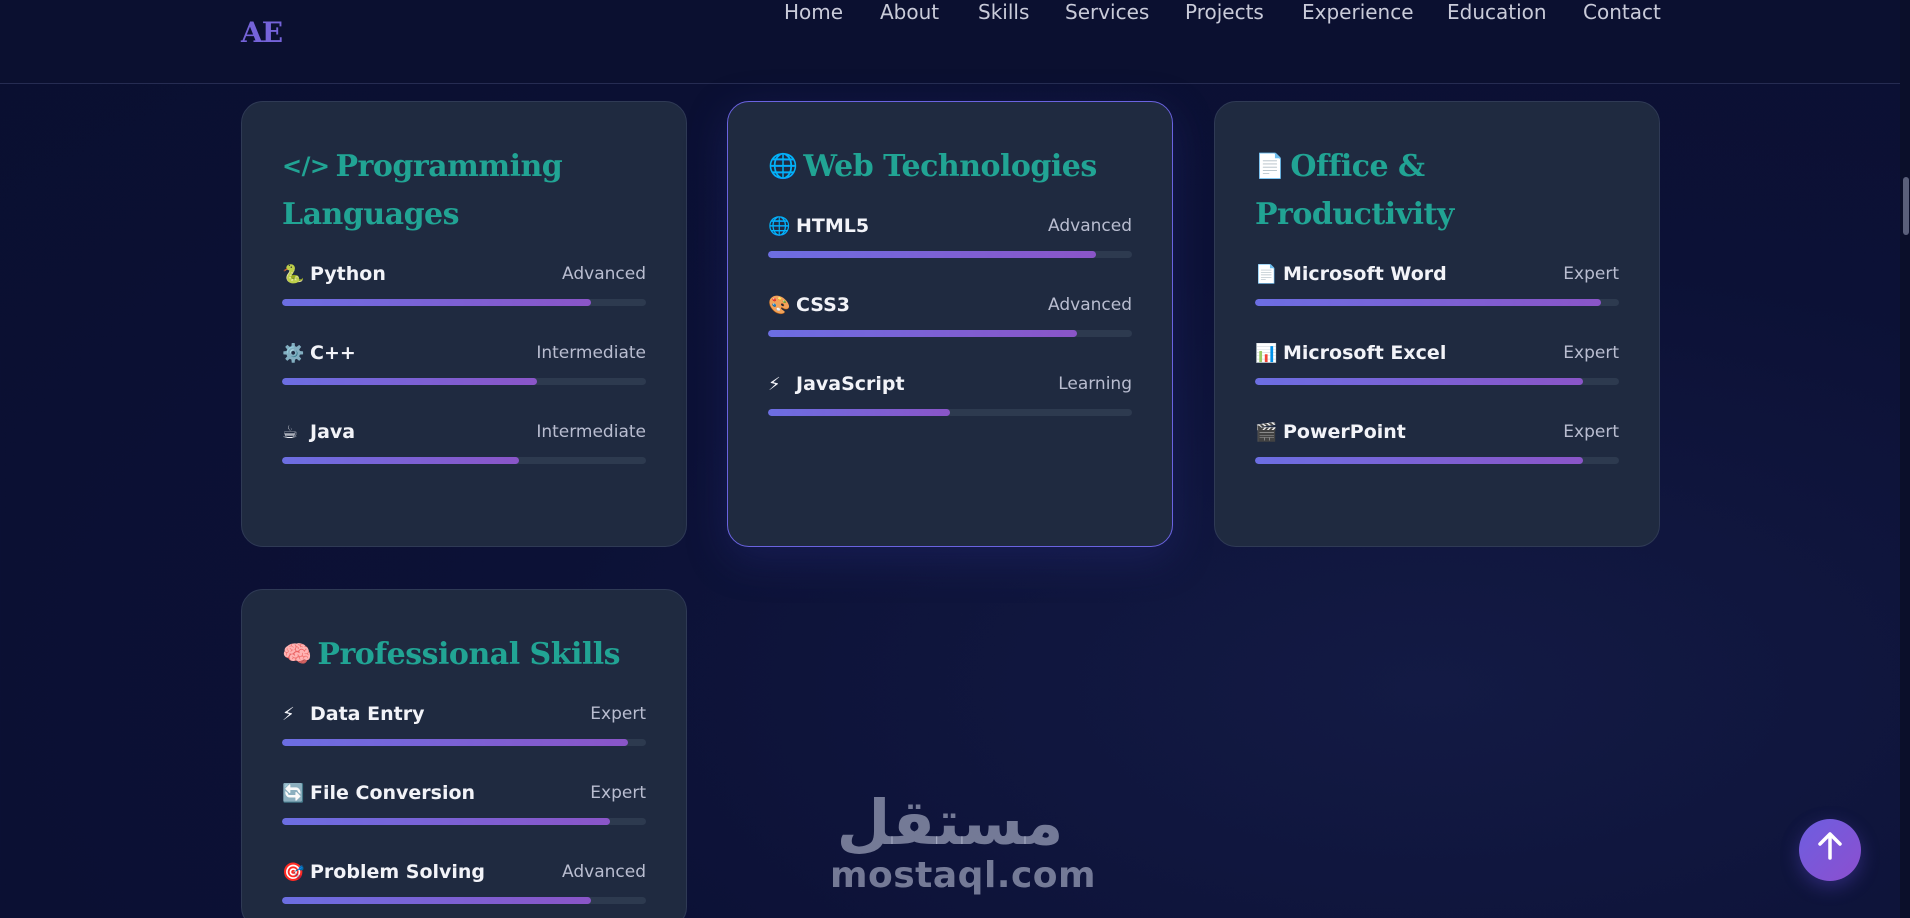  I want to click on card-title: </> Programming Languages, so click(464, 190).